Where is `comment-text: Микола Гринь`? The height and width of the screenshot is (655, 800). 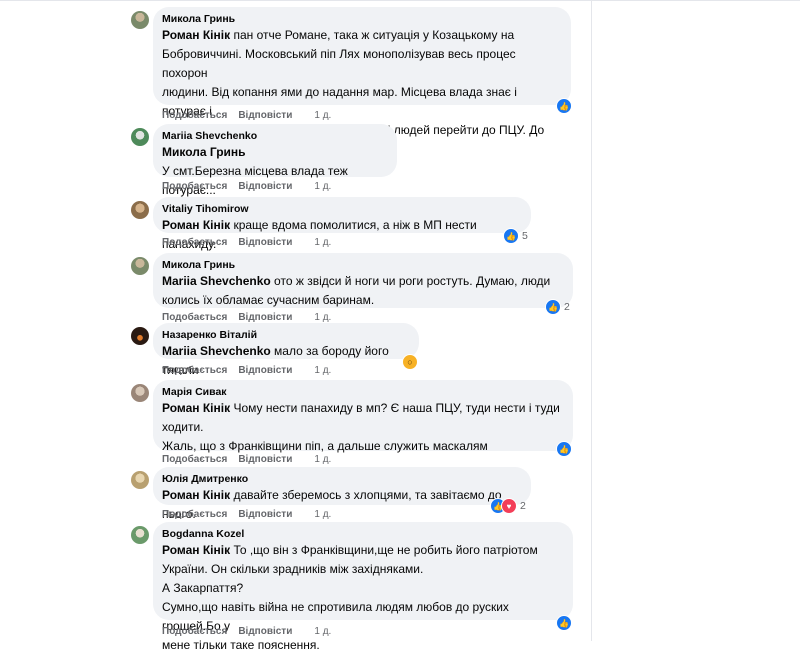 comment-text: Микола Гринь is located at coordinates (274, 152).